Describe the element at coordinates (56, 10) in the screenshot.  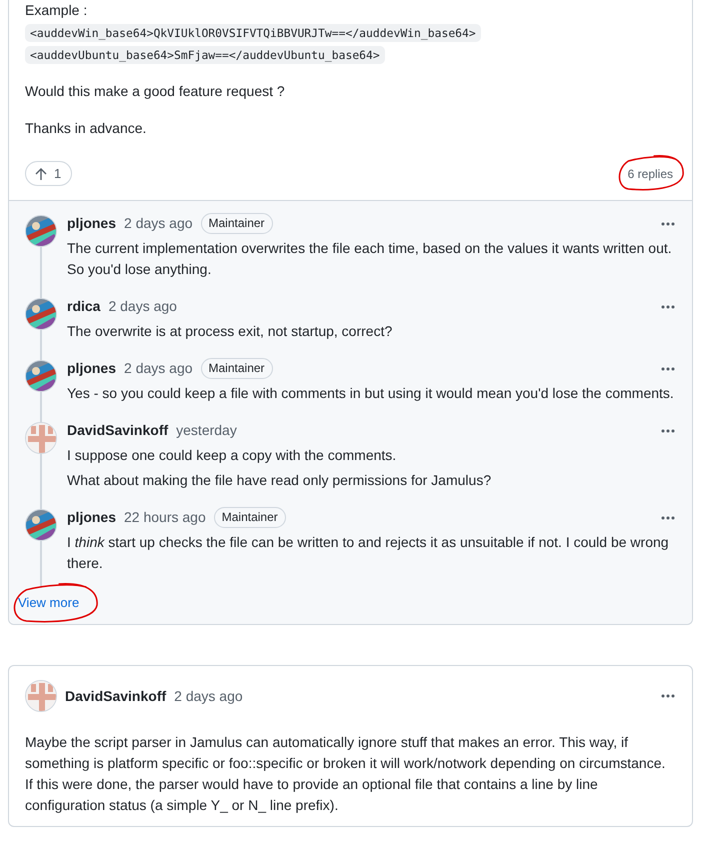
I see `example-label: Example :` at that location.